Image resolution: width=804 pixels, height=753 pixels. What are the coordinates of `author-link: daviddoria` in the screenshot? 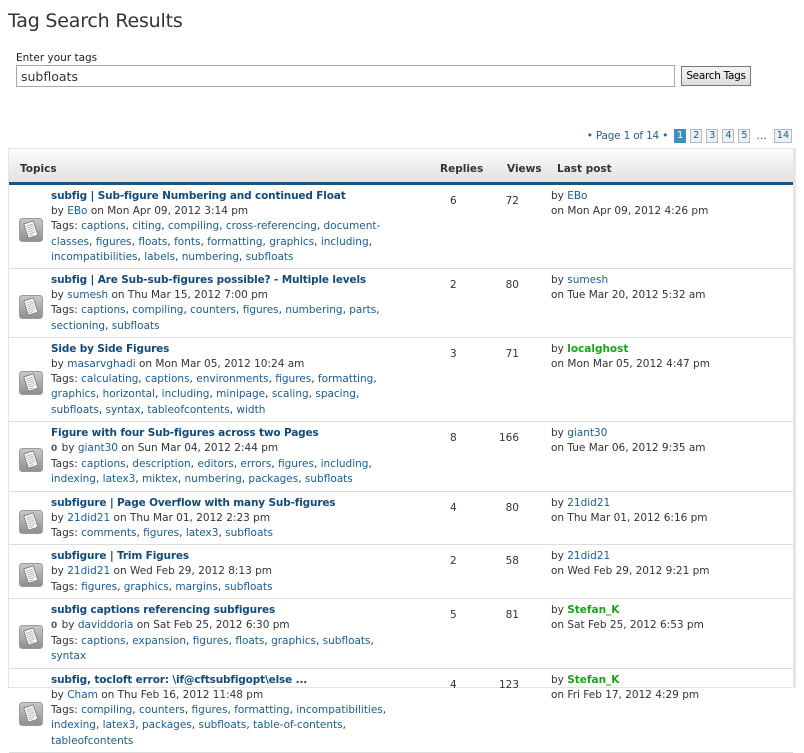 It's located at (106, 625).